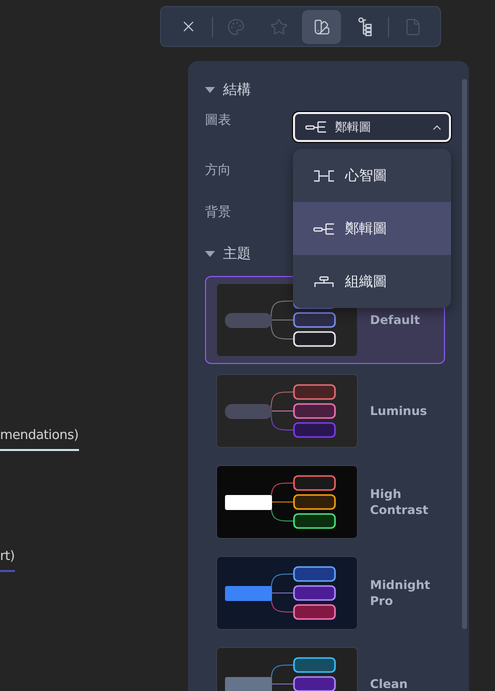 The width and height of the screenshot is (495, 691). What do you see at coordinates (325, 411) in the screenshot?
I see `theme-option: Luminus` at bounding box center [325, 411].